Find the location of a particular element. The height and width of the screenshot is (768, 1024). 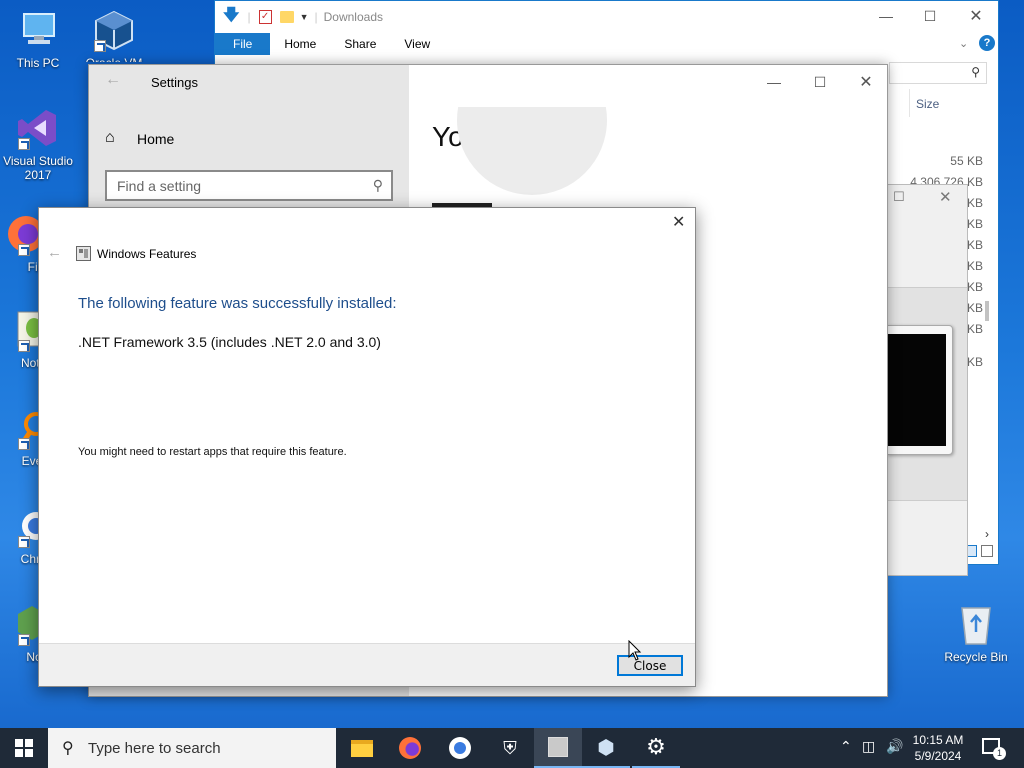

close-button: Close is located at coordinates (650, 665).